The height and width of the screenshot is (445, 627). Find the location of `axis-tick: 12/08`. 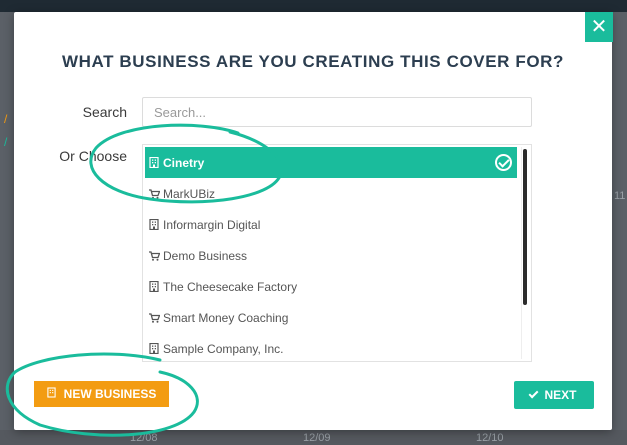

axis-tick: 12/08 is located at coordinates (144, 438).